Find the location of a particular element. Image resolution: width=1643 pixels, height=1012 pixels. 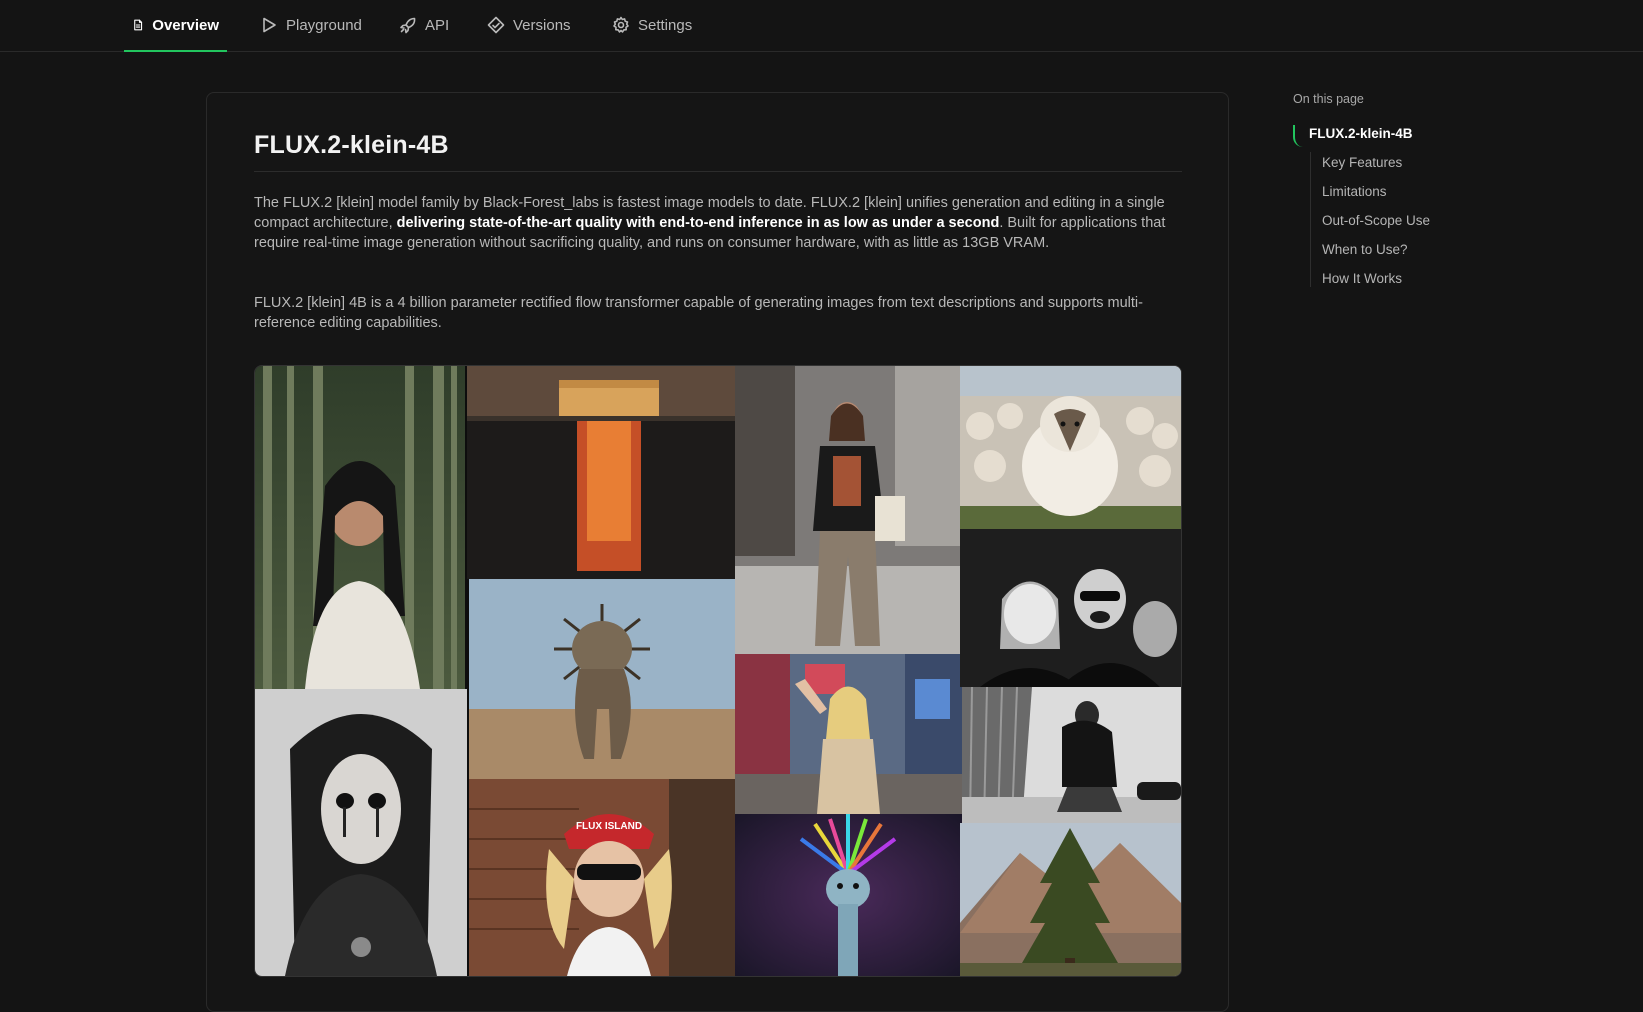

tab-label: Settings is located at coordinates (665, 25).